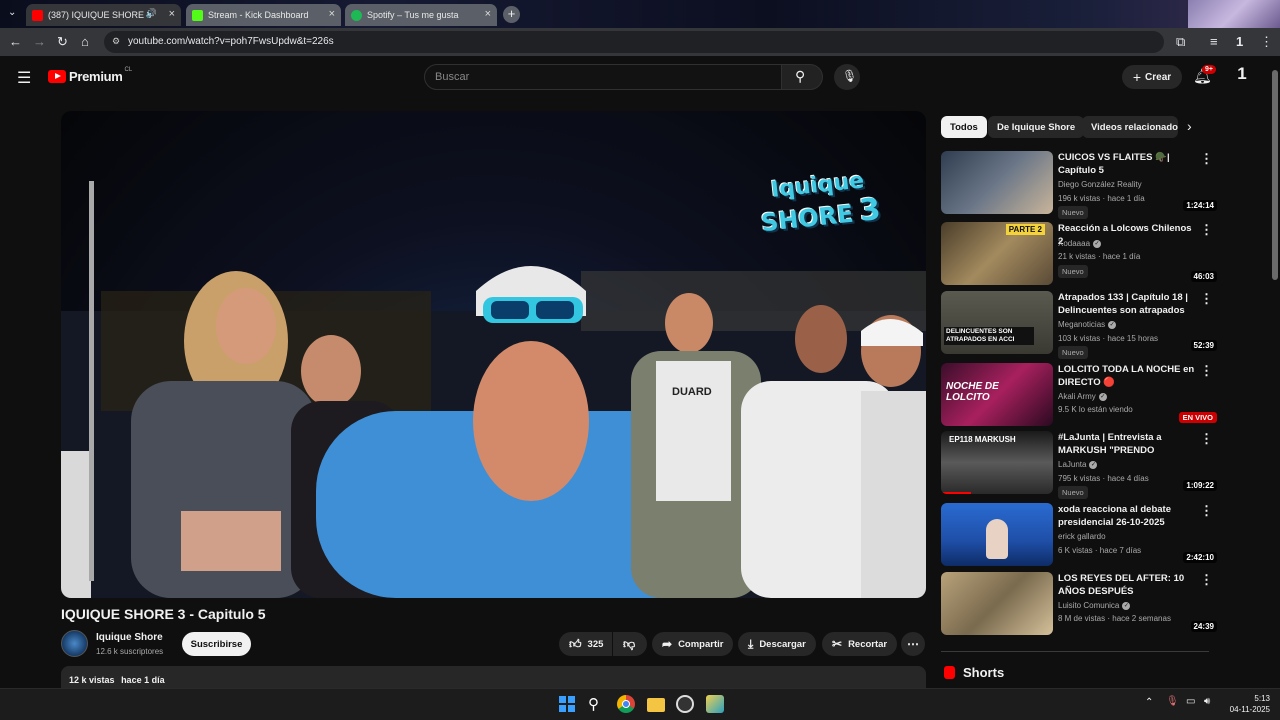  What do you see at coordinates (24, 78) in the screenshot?
I see `hamburger-menu-icon: ☰` at bounding box center [24, 78].